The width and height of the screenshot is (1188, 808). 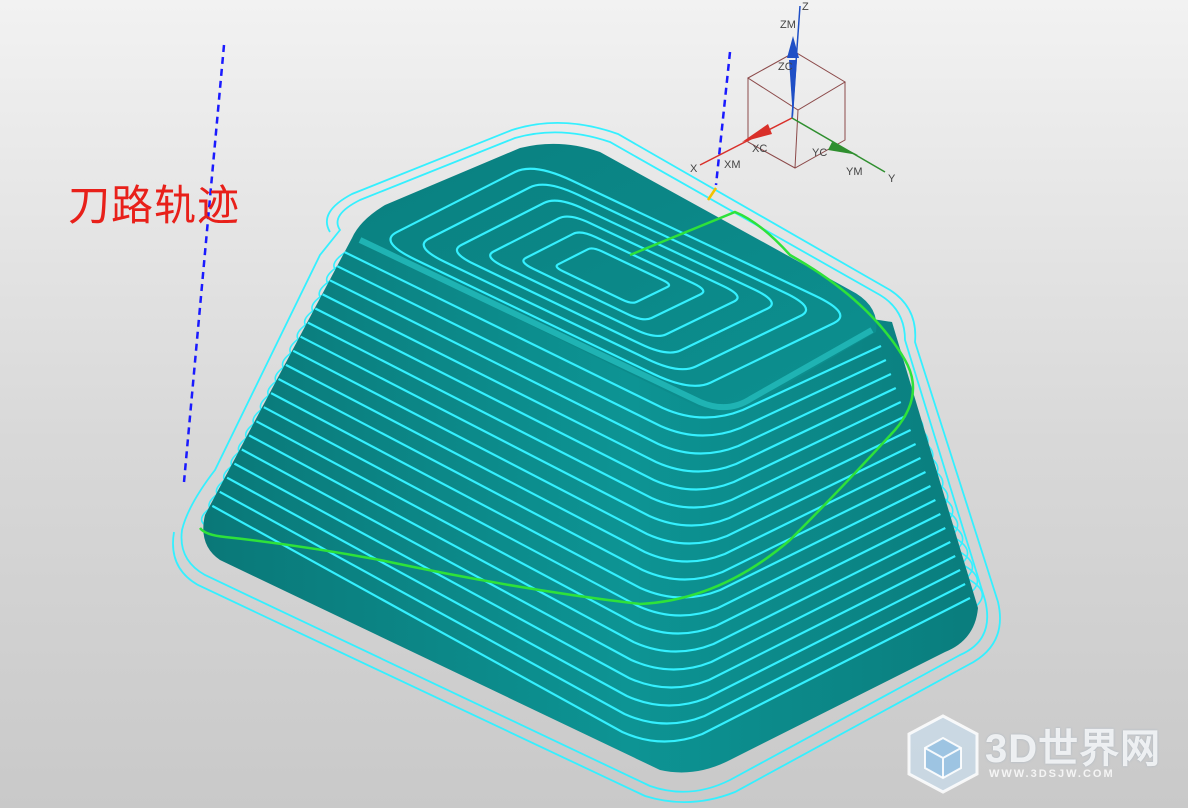 I want to click on triad-label-xm: XM, so click(x=732, y=165).